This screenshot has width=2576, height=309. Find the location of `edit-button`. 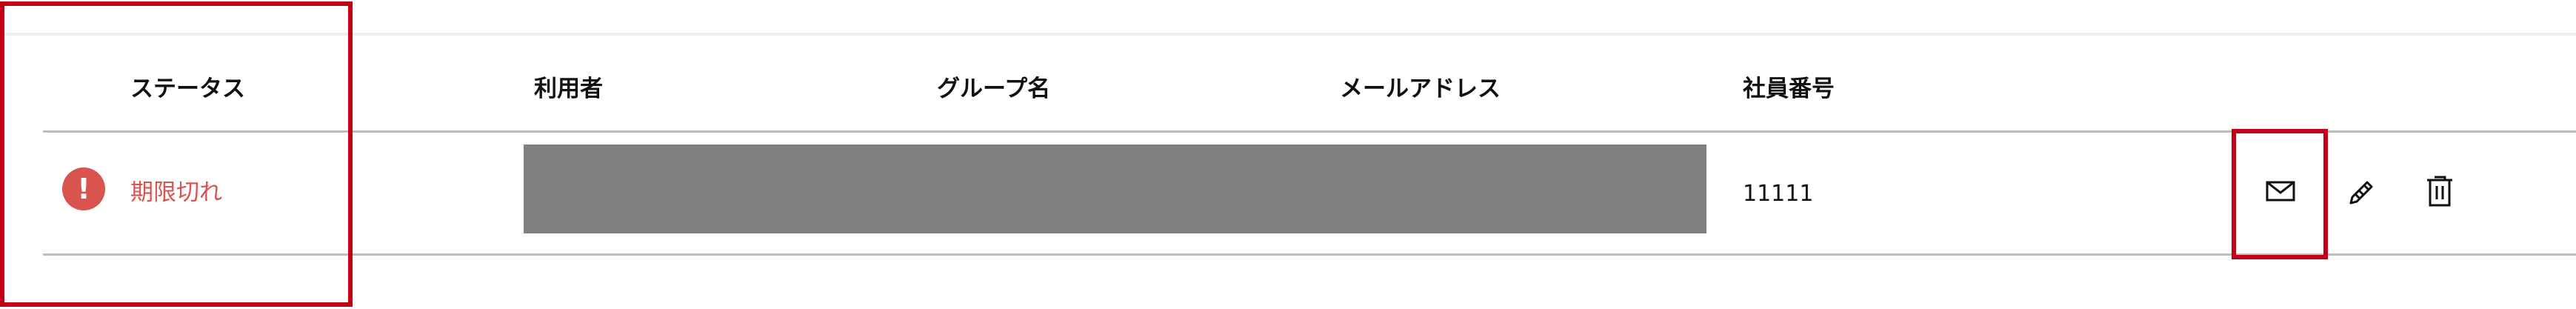

edit-button is located at coordinates (2361, 191).